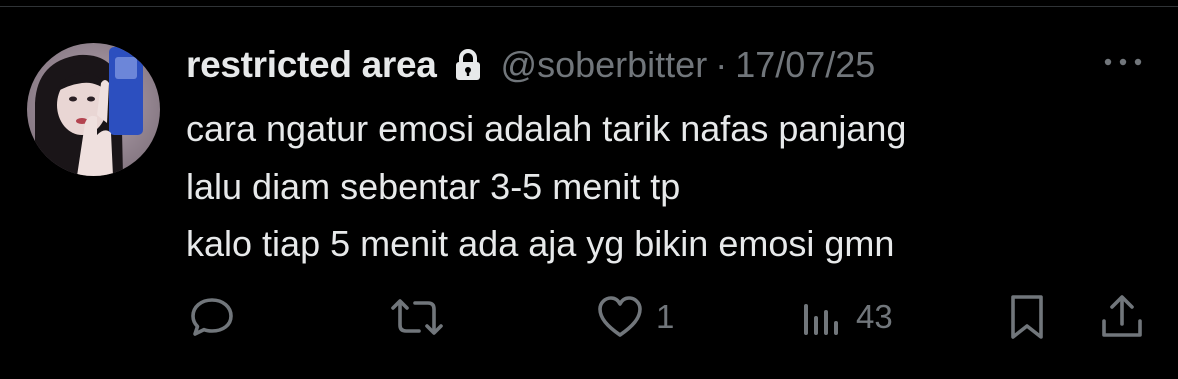  Describe the element at coordinates (311, 65) in the screenshot. I see `author-display-name: restricted area` at that location.